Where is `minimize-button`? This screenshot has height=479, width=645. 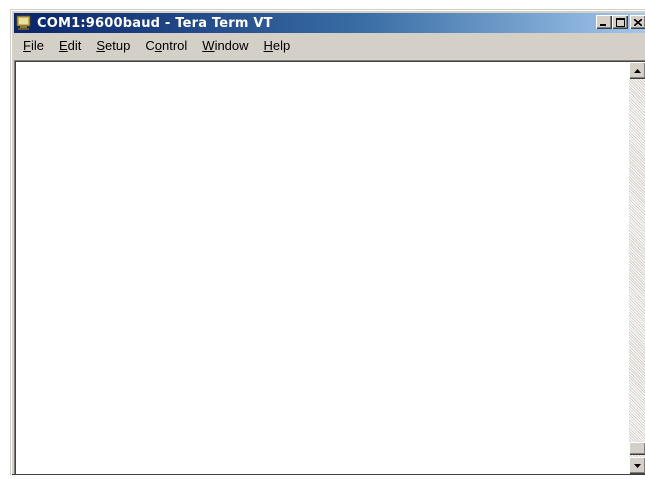
minimize-button is located at coordinates (604, 22).